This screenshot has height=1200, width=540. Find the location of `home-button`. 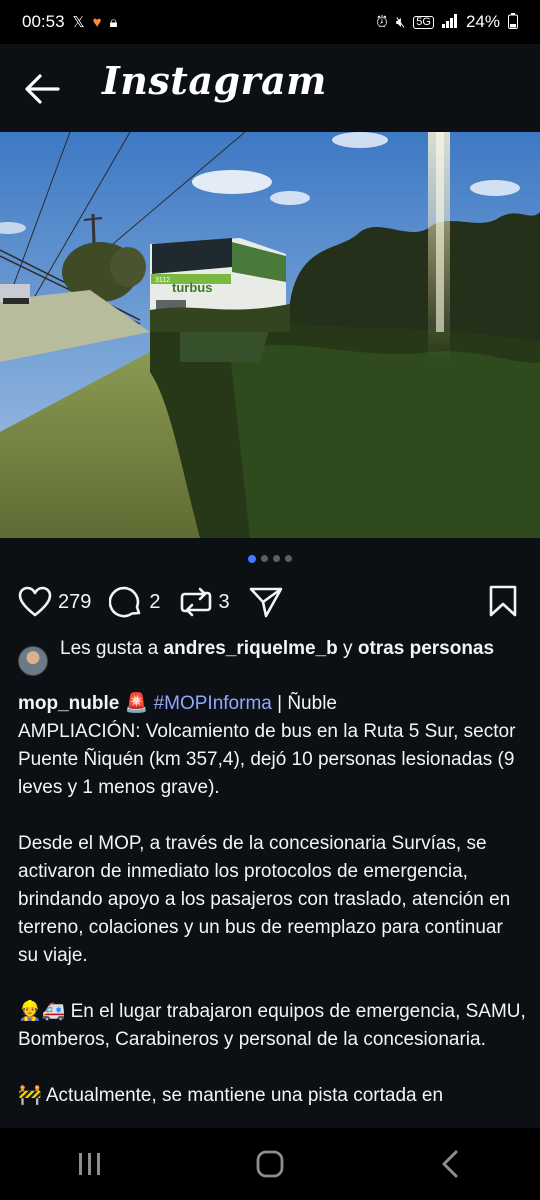

home-button is located at coordinates (270, 1164).